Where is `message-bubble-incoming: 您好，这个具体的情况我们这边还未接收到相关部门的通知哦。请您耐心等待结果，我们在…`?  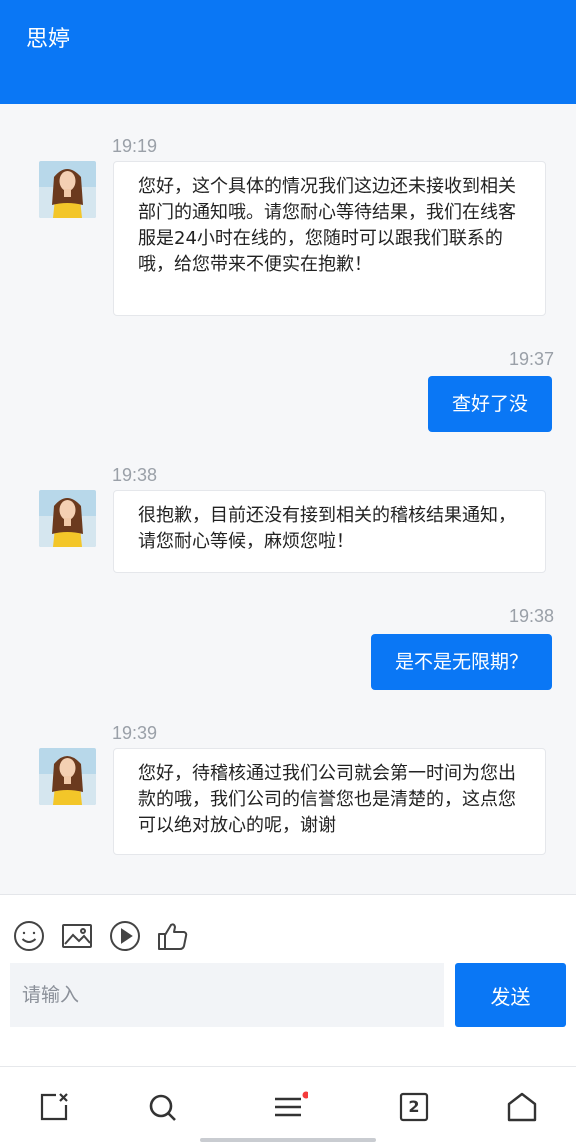
message-bubble-incoming: 您好，这个具体的情况我们这边还未接收到相关部门的通知哦。请您耐心等待结果，我们在… is located at coordinates (329, 238).